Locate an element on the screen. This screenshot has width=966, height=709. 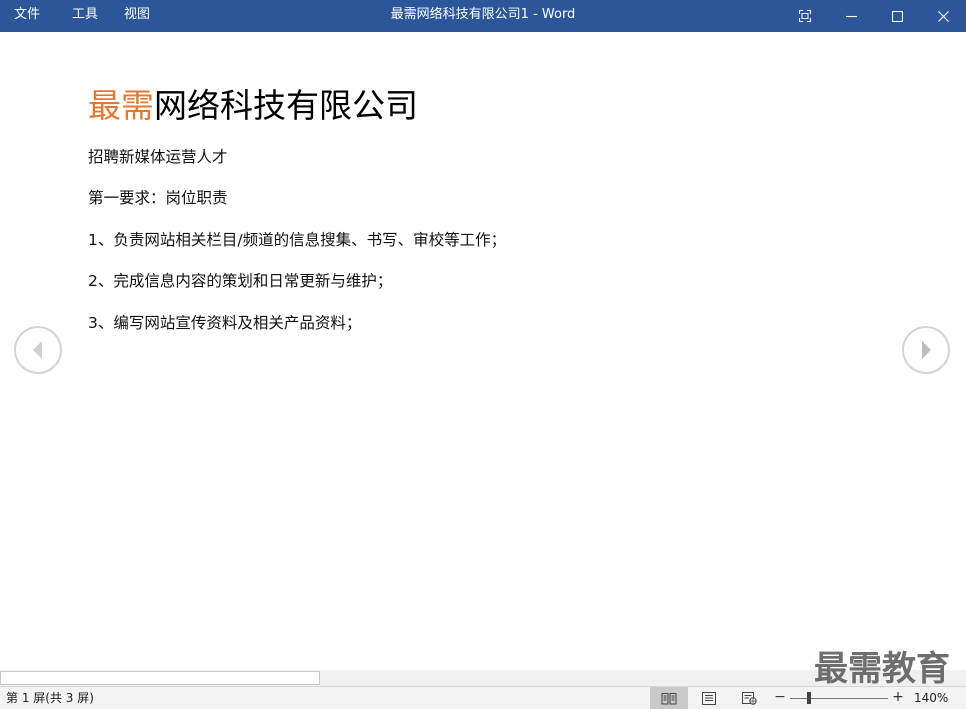
page-indicator: 第 1 屏(共 3 屏) is located at coordinates (50, 698).